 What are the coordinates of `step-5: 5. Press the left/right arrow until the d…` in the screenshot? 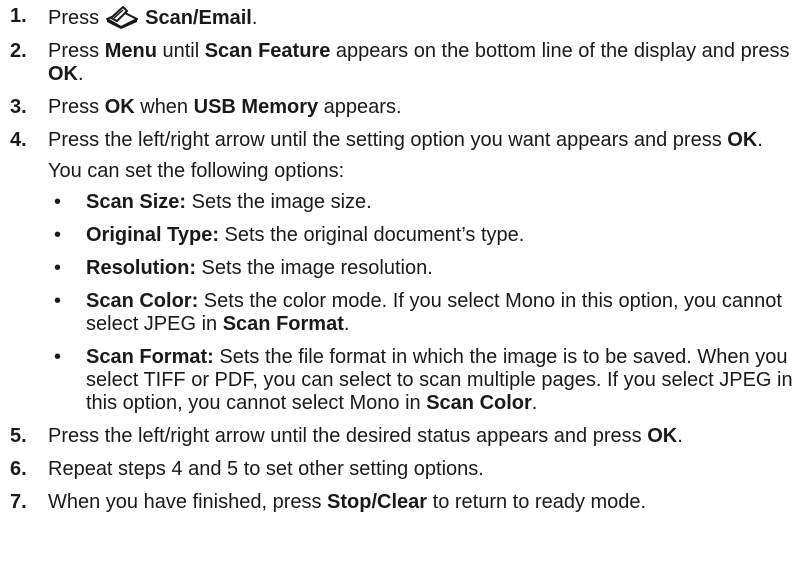 It's located at (405, 436).